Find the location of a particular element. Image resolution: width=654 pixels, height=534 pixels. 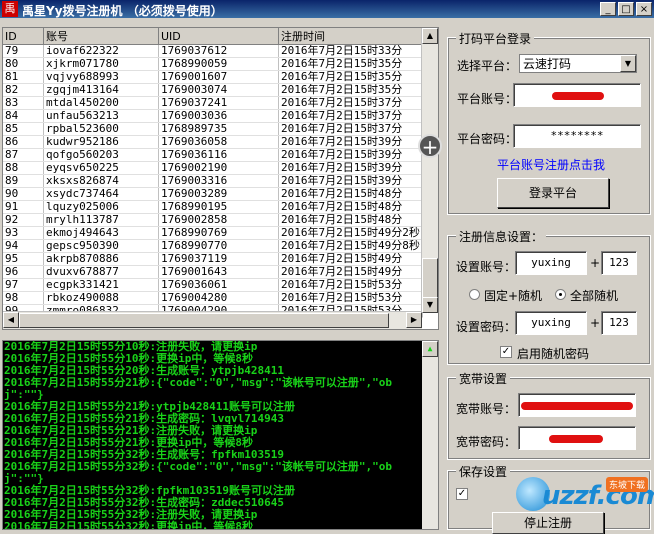

login-platform-button: 登录平台 is located at coordinates (553, 193).